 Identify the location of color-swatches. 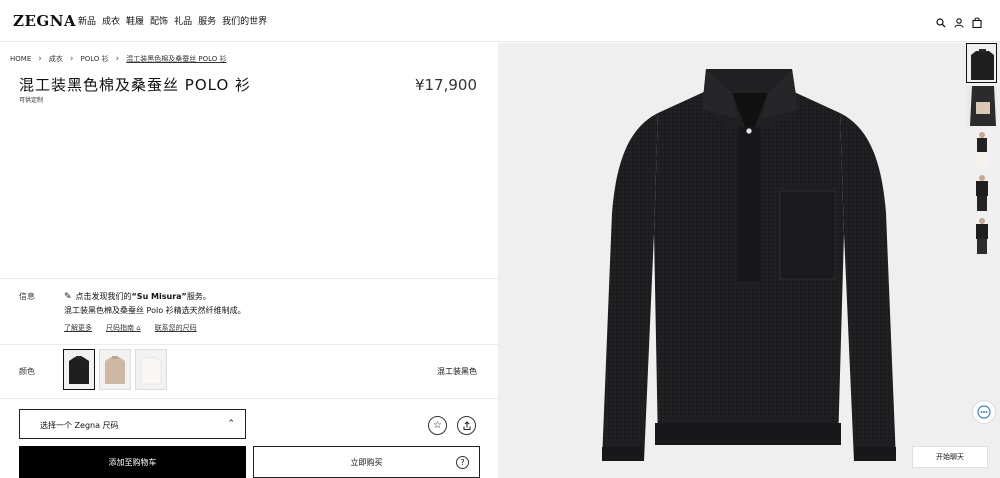
(115, 369).